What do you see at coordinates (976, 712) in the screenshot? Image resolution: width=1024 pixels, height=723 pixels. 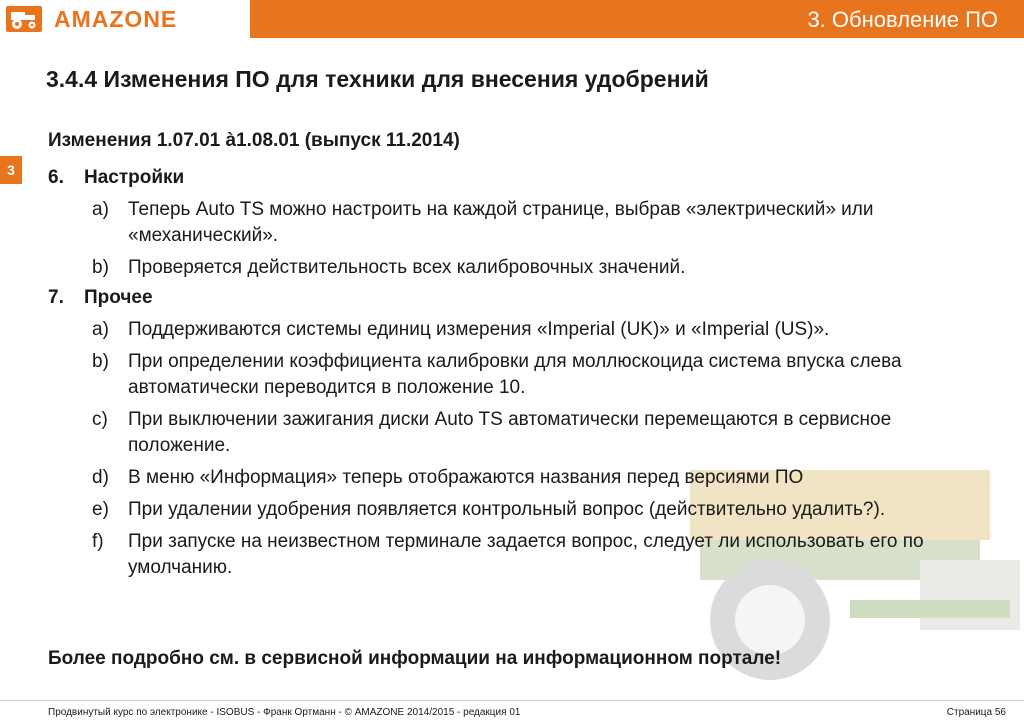 I see `page-number: Страница 56` at bounding box center [976, 712].